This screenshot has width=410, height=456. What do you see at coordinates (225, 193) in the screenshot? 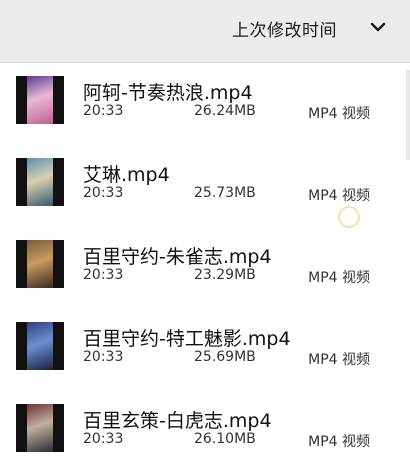
I see `file-size: 25.73MB` at bounding box center [225, 193].